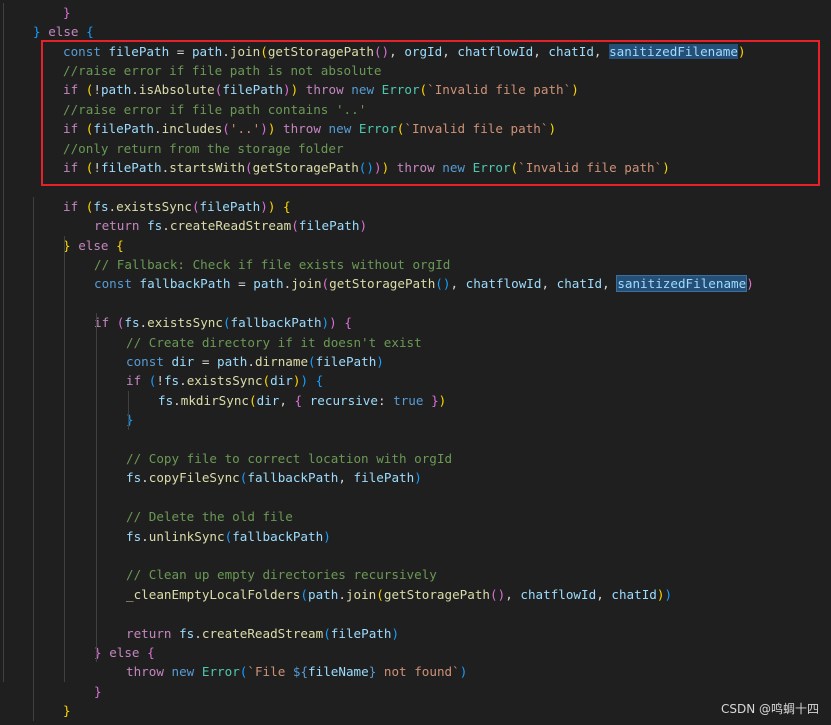 The height and width of the screenshot is (725, 831). What do you see at coordinates (361, 594) in the screenshot?
I see `code-token: join` at bounding box center [361, 594].